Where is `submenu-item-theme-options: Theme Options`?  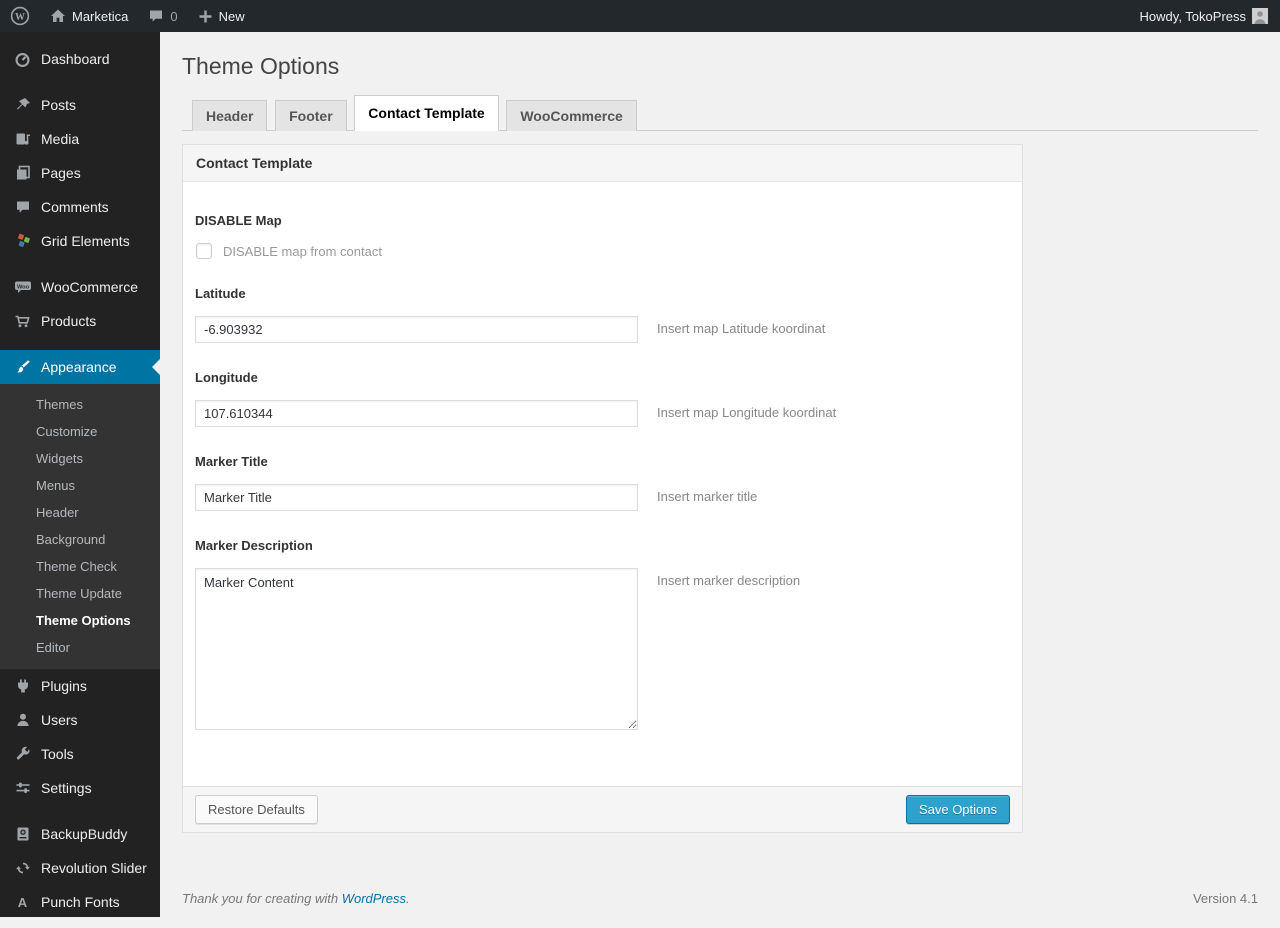 submenu-item-theme-options: Theme Options is located at coordinates (80, 620).